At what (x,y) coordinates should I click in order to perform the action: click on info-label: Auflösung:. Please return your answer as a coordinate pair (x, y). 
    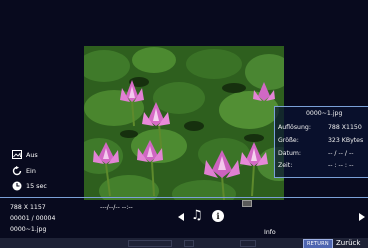
    Looking at the image, I should click on (294, 127).